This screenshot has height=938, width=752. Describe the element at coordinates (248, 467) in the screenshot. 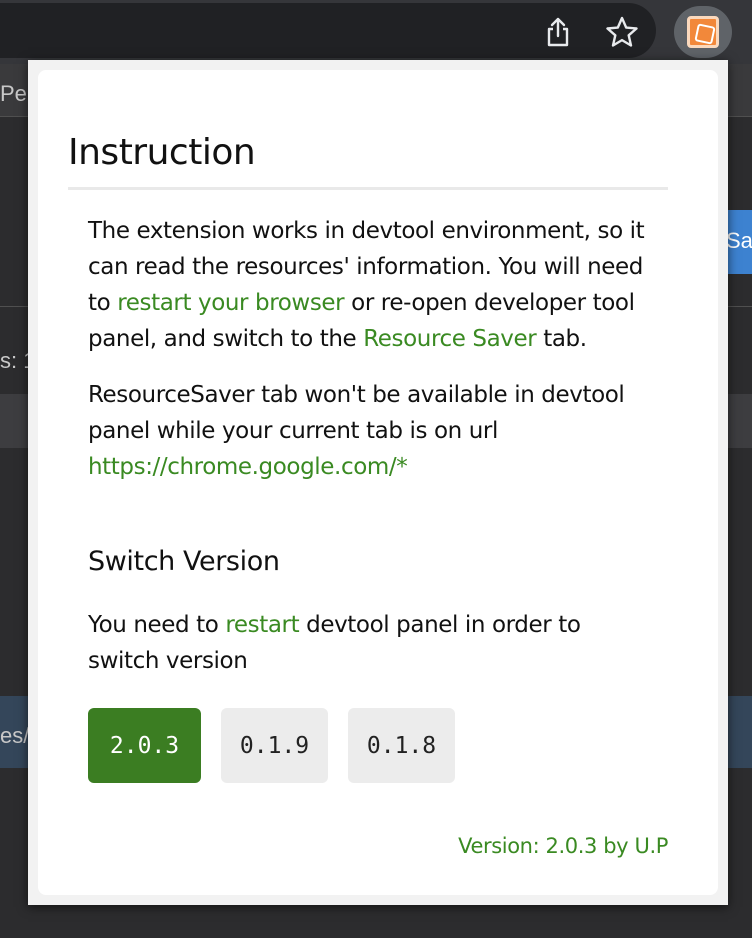

I see `chrome-store-url-link: https://chrome.google.com/*` at that location.